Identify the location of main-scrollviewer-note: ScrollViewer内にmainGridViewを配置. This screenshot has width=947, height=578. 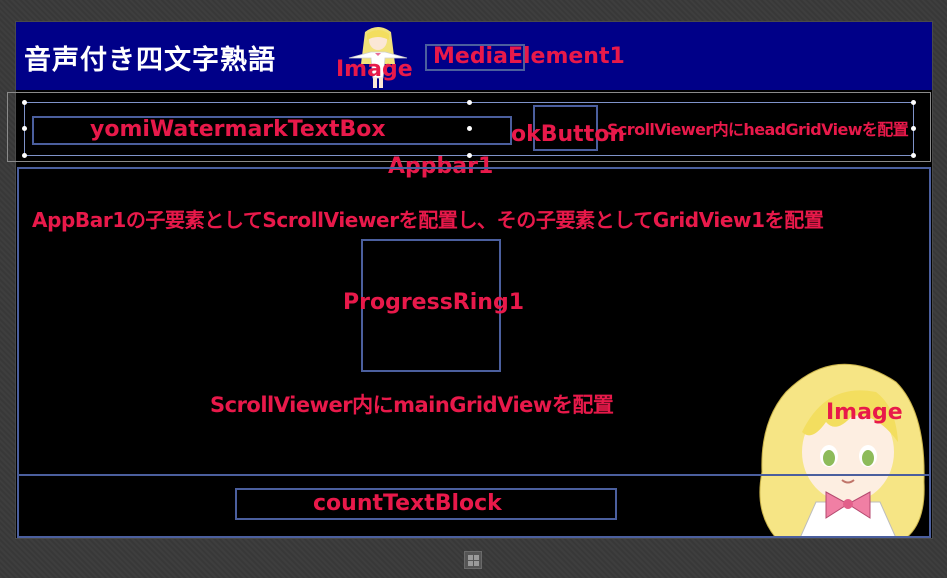
(412, 405).